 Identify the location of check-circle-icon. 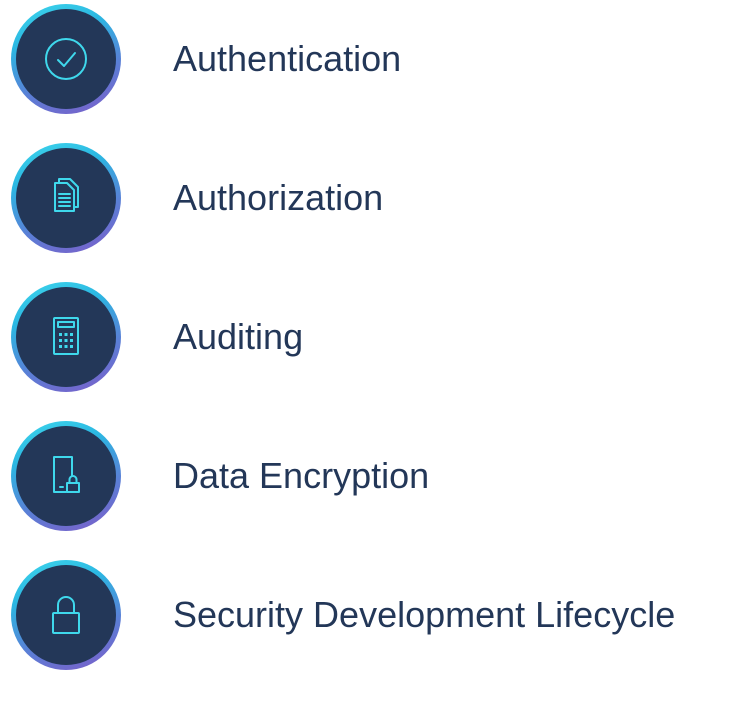
(66, 59).